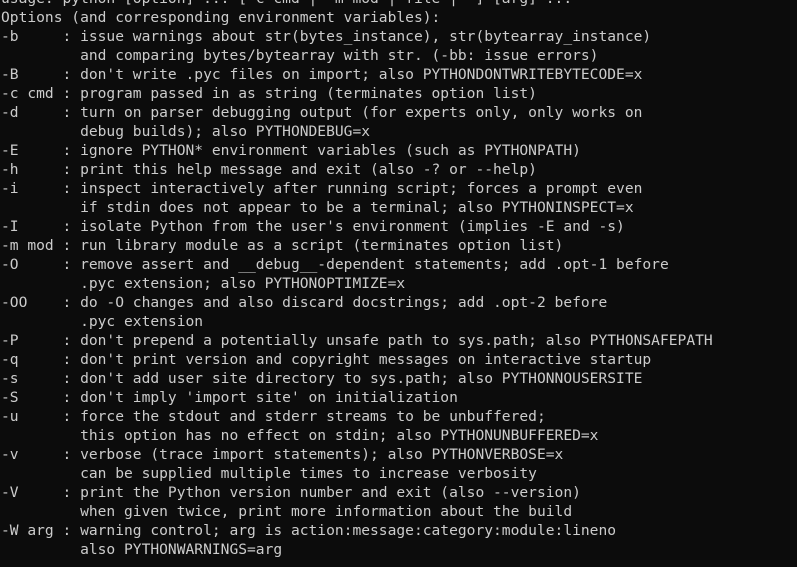 The image size is (797, 567). I want to click on terminal-line-option-d-cont: debug builds); also PYTHONDEBUG=x, so click(186, 131).